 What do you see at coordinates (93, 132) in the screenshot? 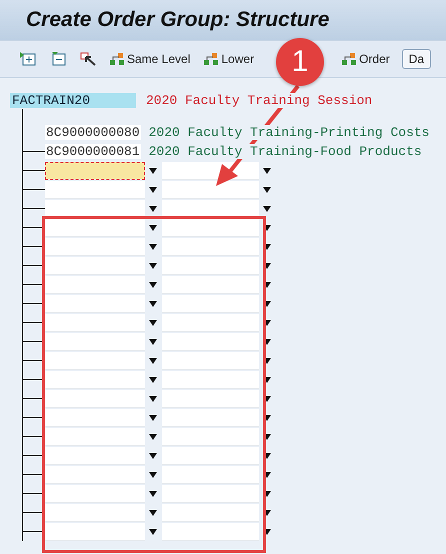
I see `node-id: 8C9000000080` at bounding box center [93, 132].